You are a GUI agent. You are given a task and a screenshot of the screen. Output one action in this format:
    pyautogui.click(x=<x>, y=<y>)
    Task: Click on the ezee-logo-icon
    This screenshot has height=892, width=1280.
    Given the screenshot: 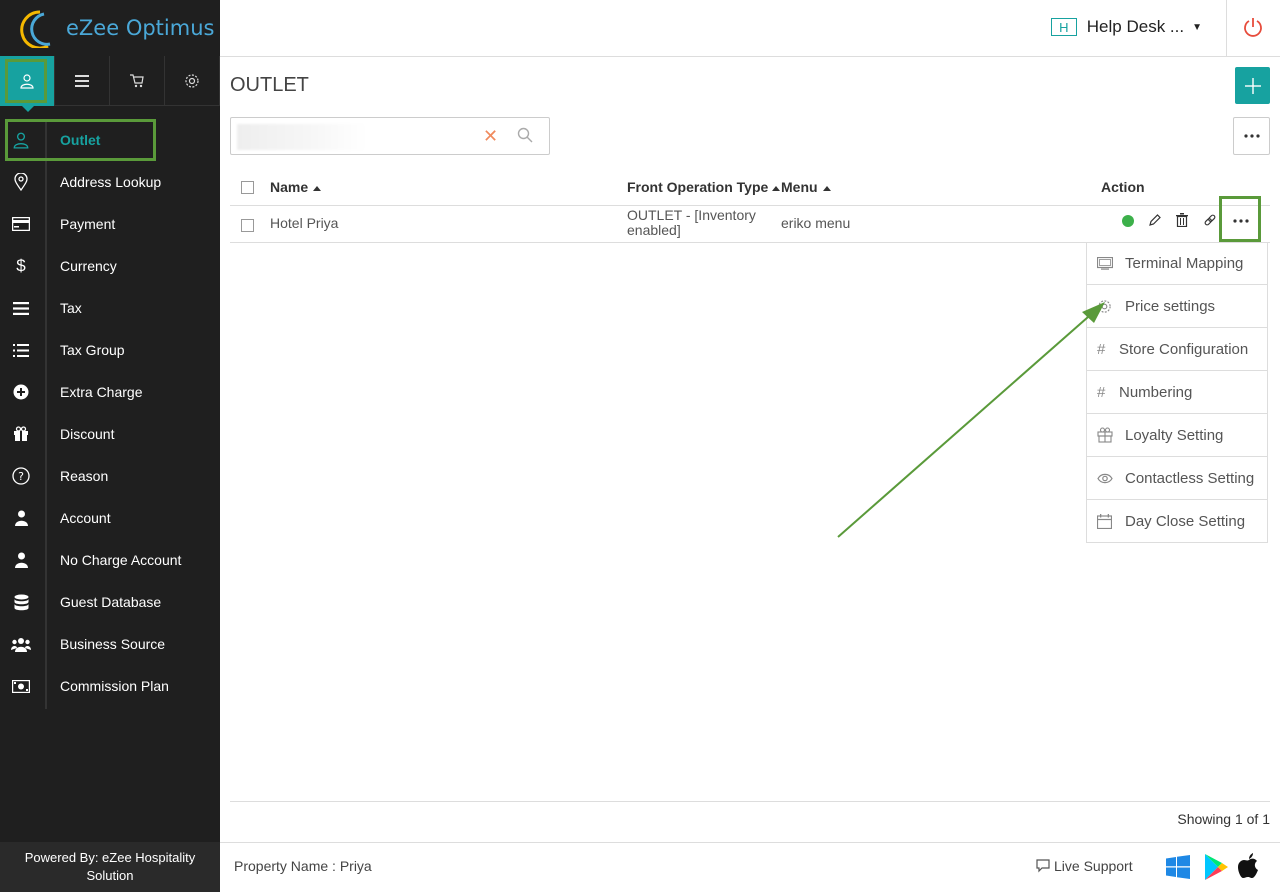 What is the action you would take?
    pyautogui.click(x=35, y=29)
    